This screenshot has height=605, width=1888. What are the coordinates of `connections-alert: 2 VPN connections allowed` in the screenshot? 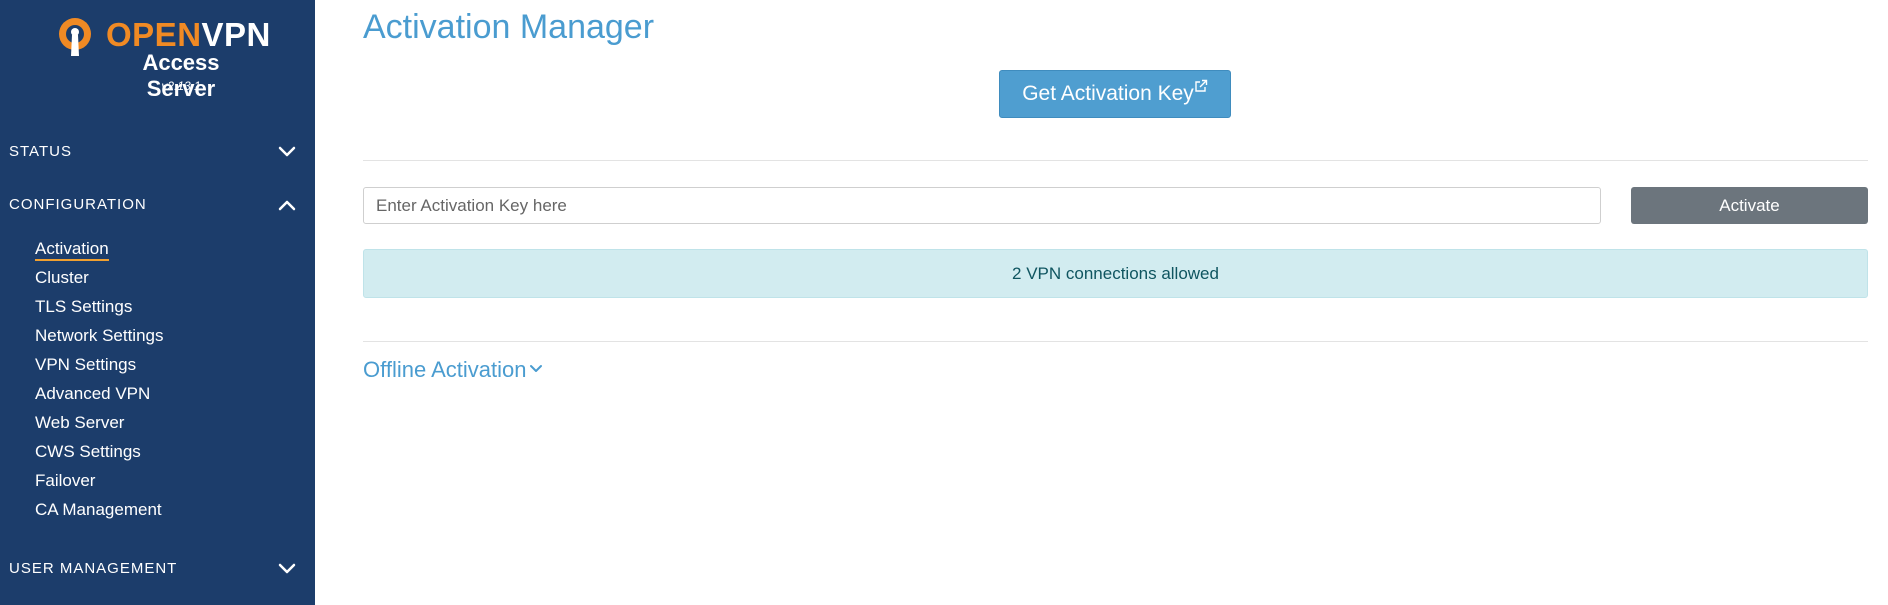 It's located at (1115, 273).